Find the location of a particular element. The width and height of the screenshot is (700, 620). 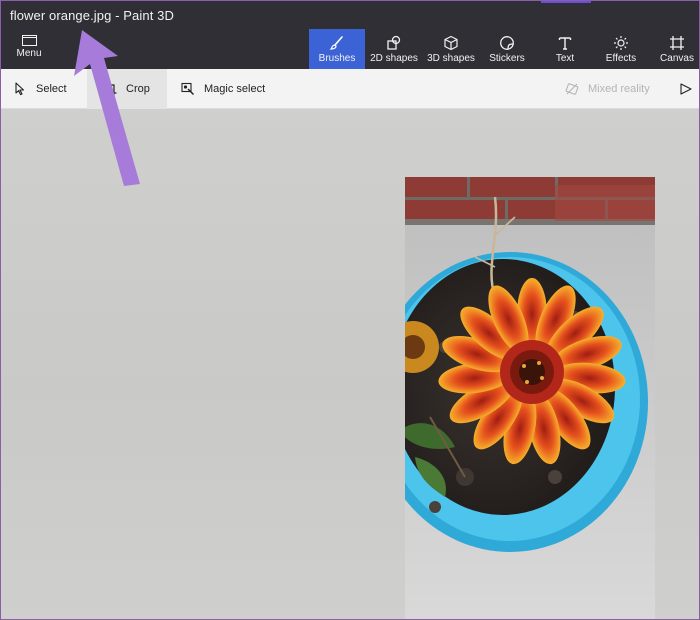

sun-effects-icon is located at coordinates (621, 43).